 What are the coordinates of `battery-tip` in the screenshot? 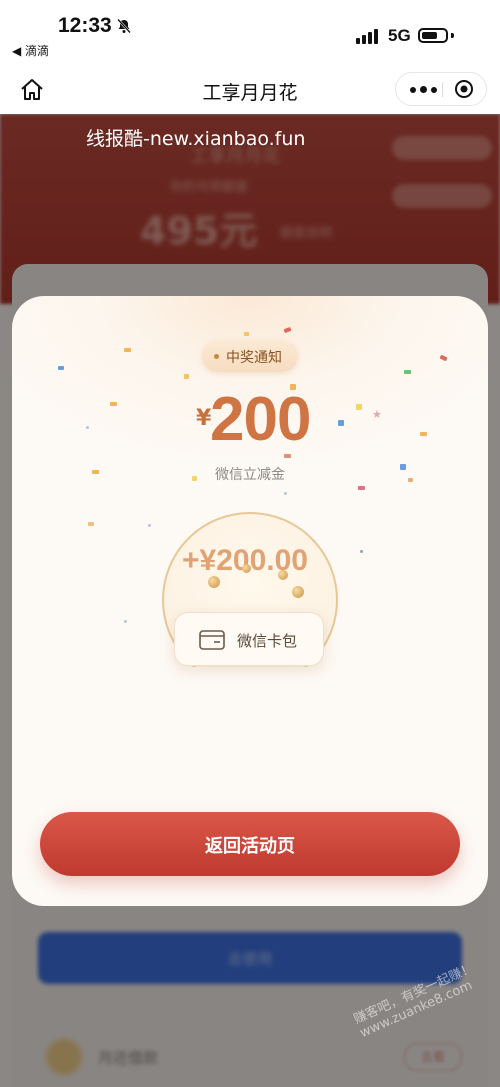 It's located at (452, 35).